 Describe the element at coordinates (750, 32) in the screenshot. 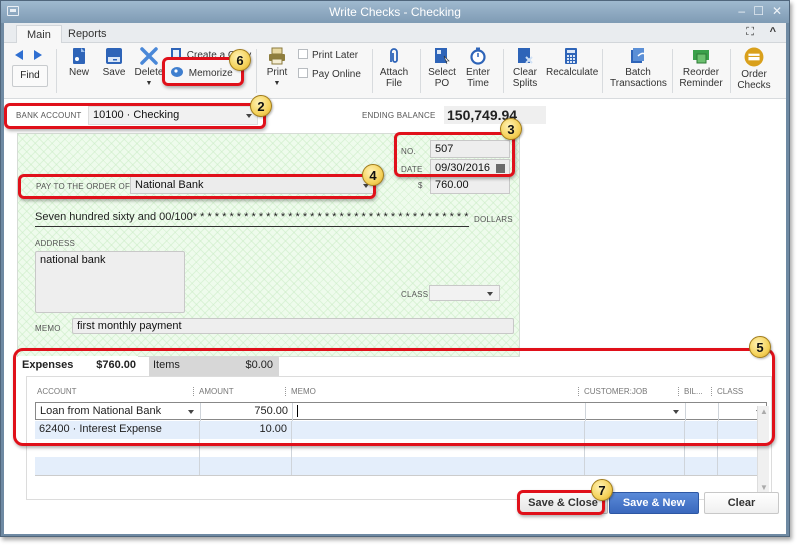

I see `expand-ribbon-icon: ⛶` at that location.